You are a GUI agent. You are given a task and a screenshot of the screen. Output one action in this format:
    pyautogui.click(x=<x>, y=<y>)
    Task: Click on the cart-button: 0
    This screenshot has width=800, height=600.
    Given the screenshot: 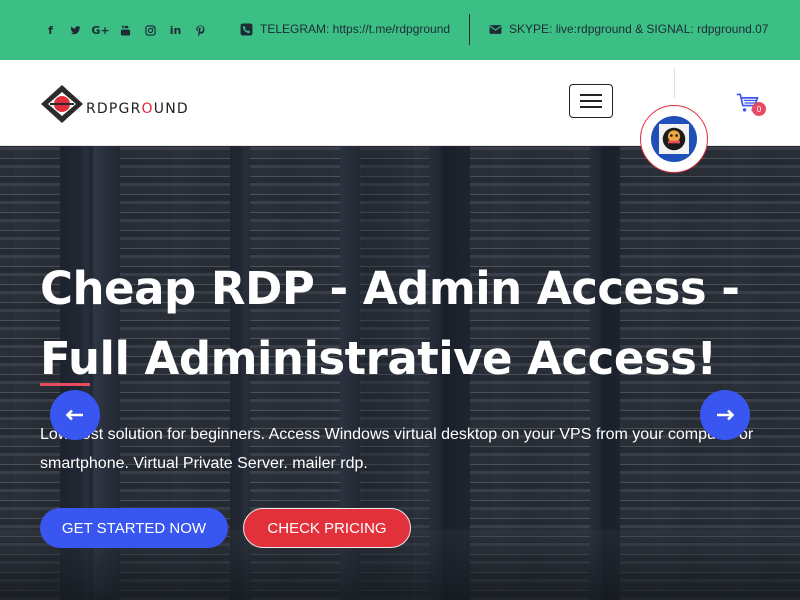 What is the action you would take?
    pyautogui.click(x=751, y=105)
    